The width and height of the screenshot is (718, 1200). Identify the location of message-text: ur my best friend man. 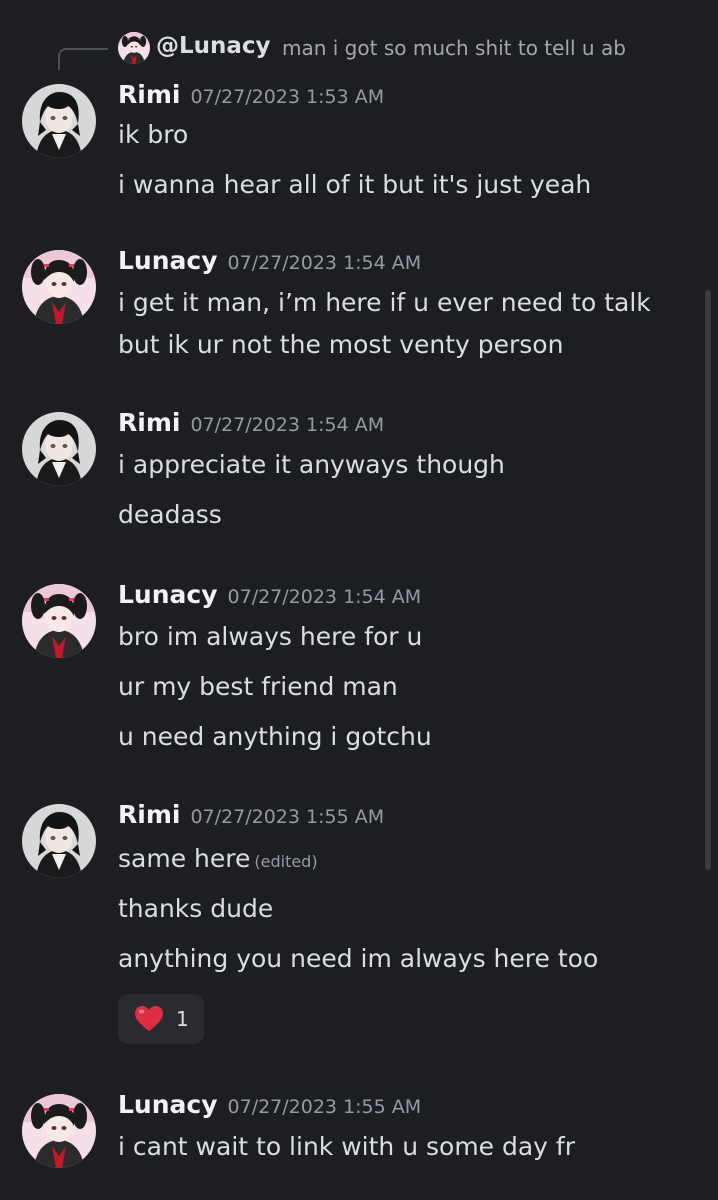
(258, 686).